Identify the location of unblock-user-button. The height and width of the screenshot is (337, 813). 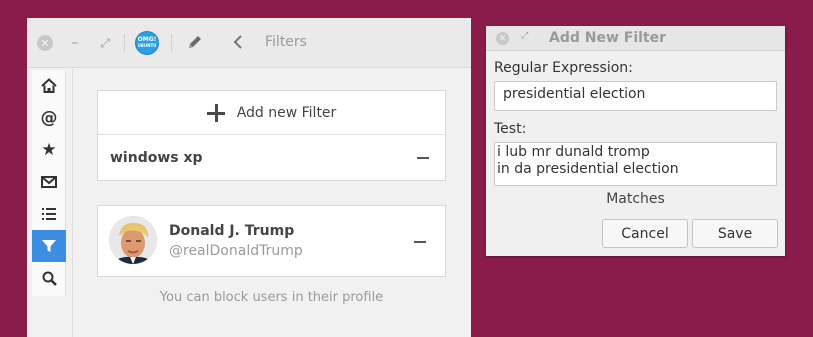
(420, 242).